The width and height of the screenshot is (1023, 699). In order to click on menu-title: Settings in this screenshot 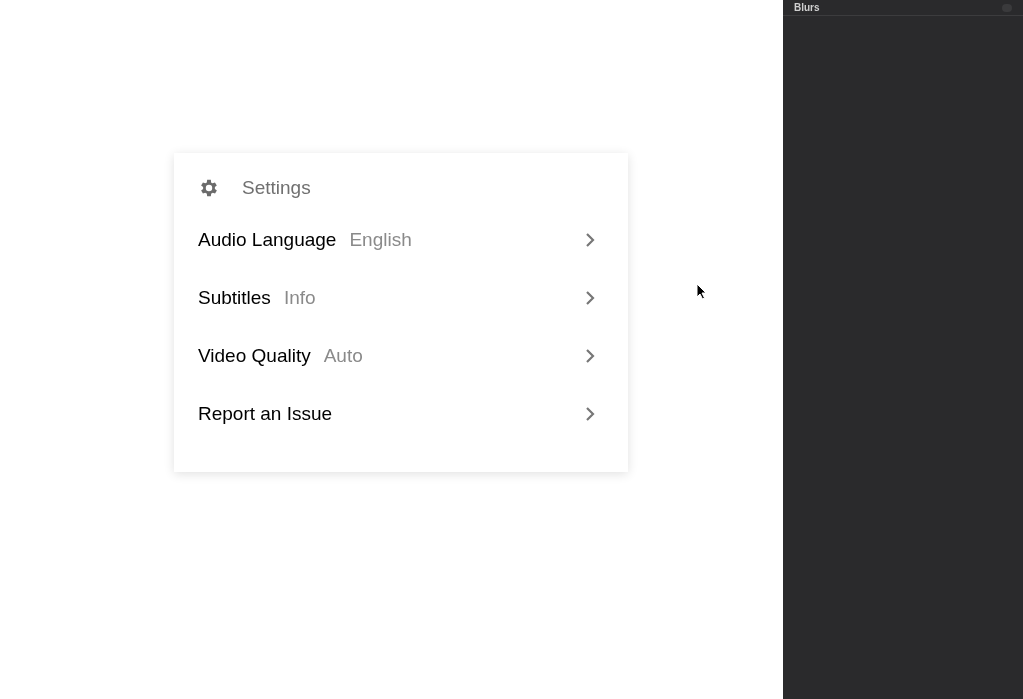, I will do `click(276, 187)`.